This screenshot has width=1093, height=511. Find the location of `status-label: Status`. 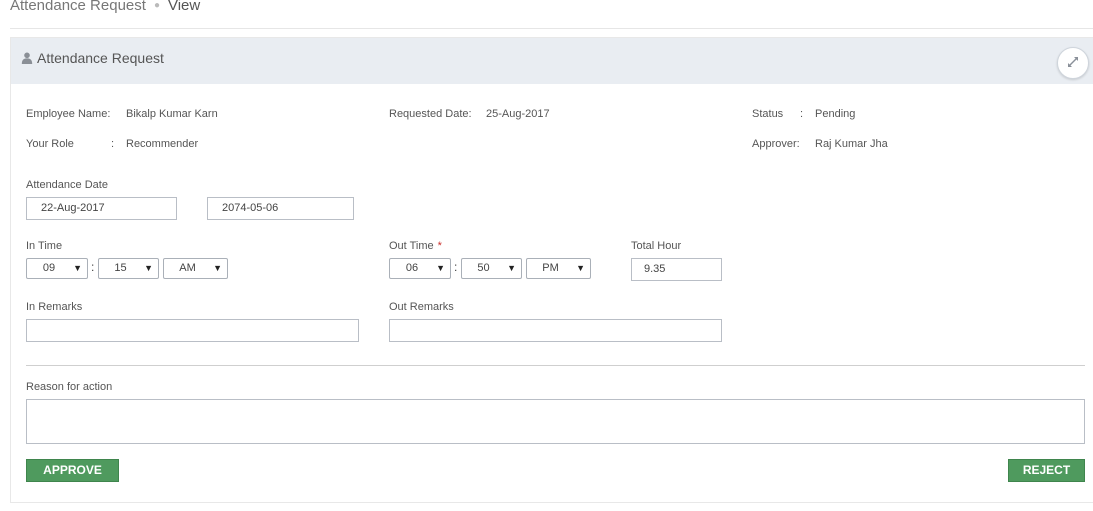

status-label: Status is located at coordinates (768, 114).